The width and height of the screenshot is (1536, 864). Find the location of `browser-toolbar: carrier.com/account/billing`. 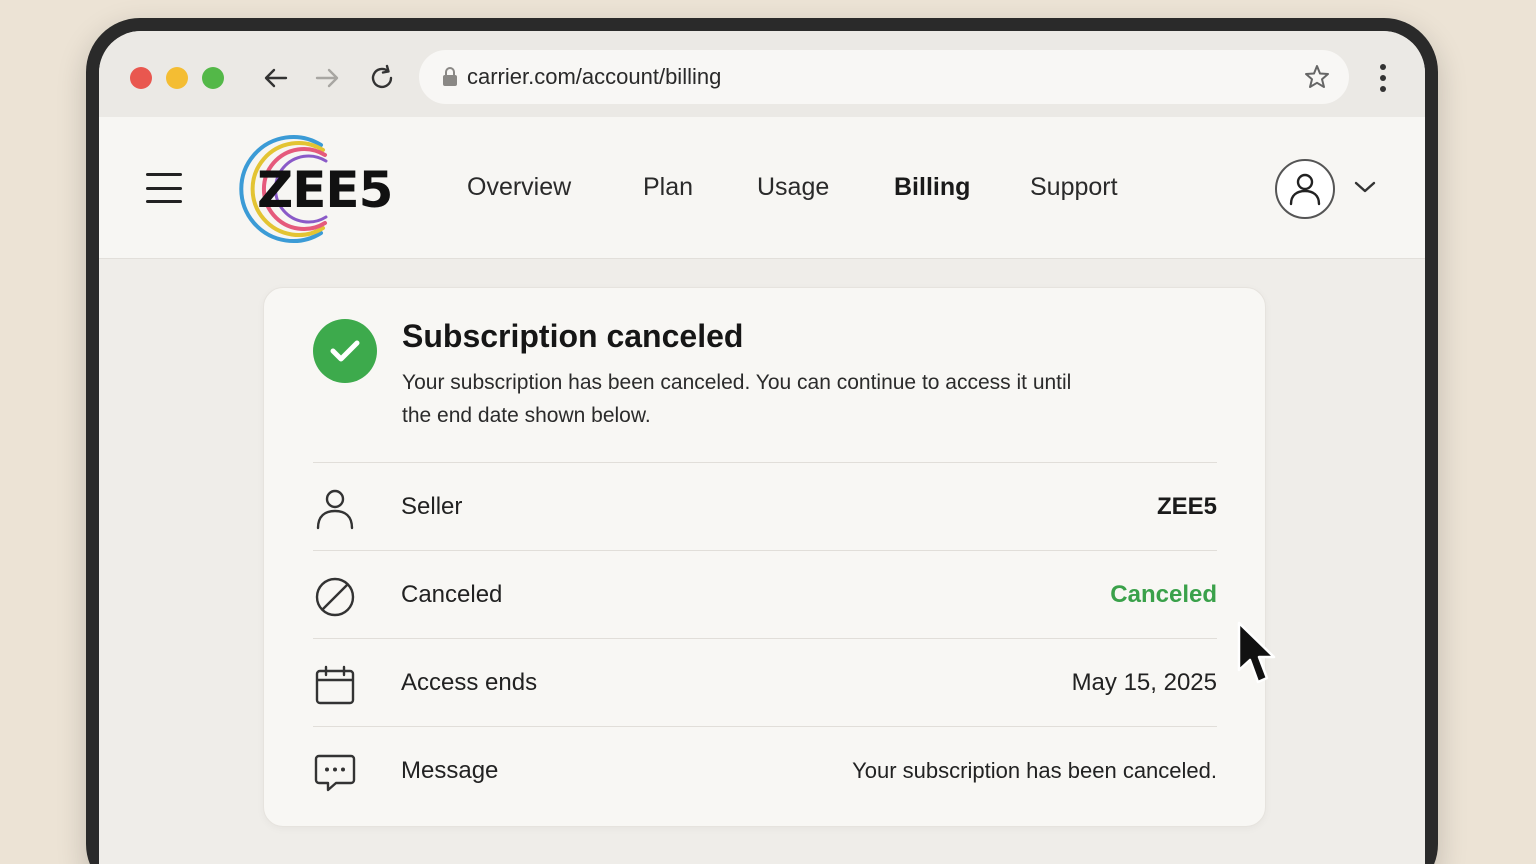

browser-toolbar: carrier.com/account/billing is located at coordinates (762, 74).